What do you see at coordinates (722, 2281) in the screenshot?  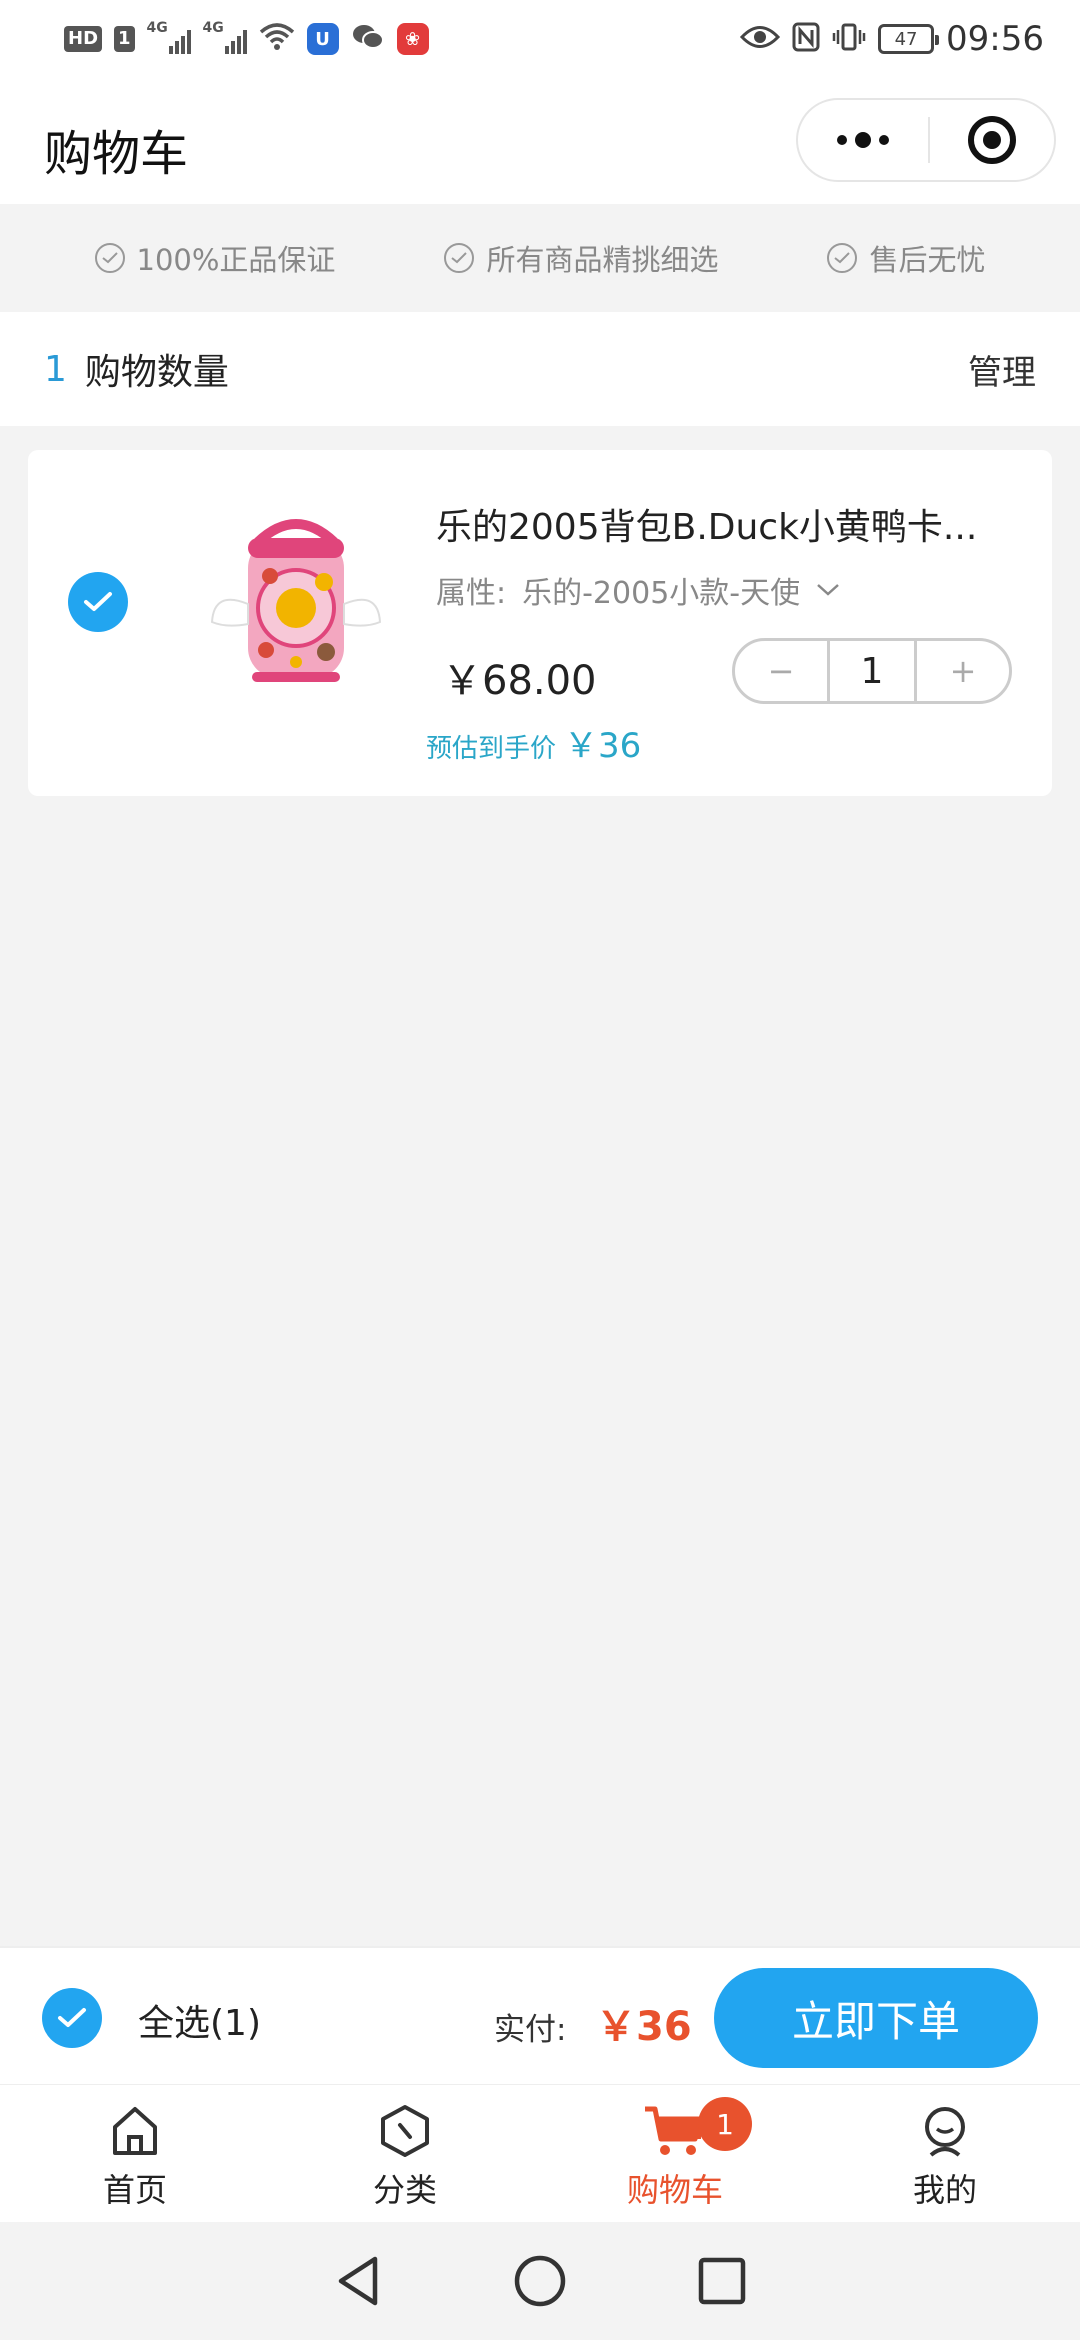 I see `recents-icon` at bounding box center [722, 2281].